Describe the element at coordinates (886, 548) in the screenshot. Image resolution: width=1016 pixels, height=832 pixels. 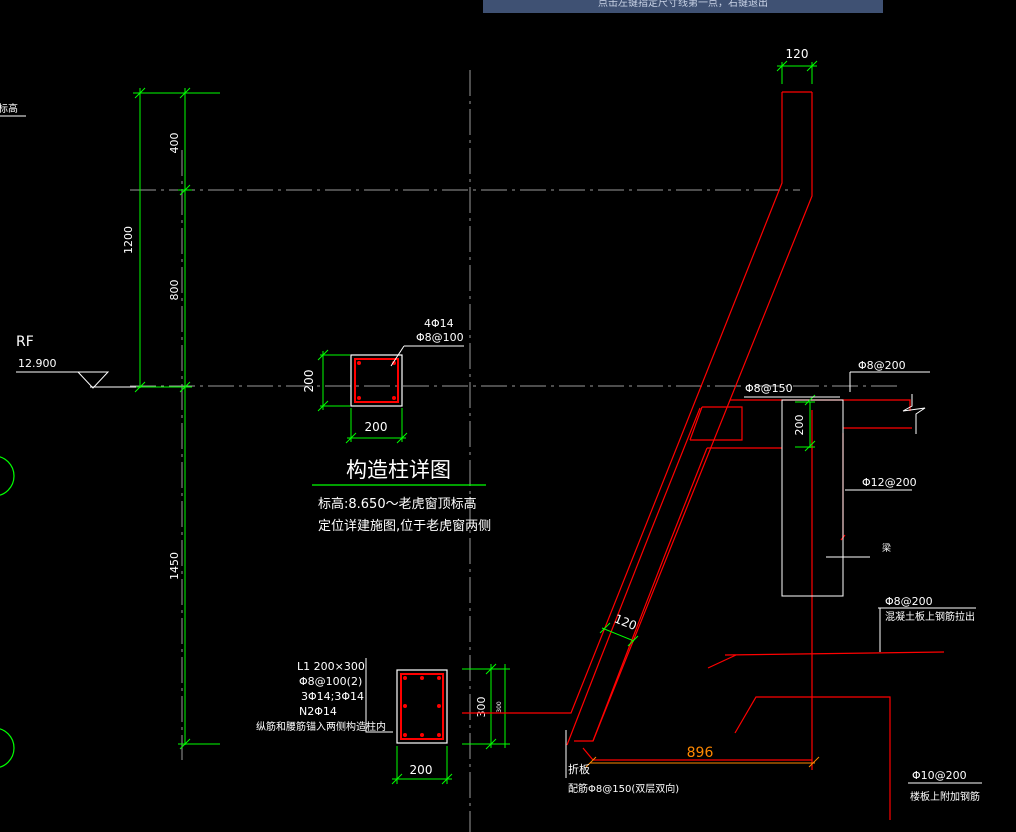
I see `label-beam: 梁` at that location.